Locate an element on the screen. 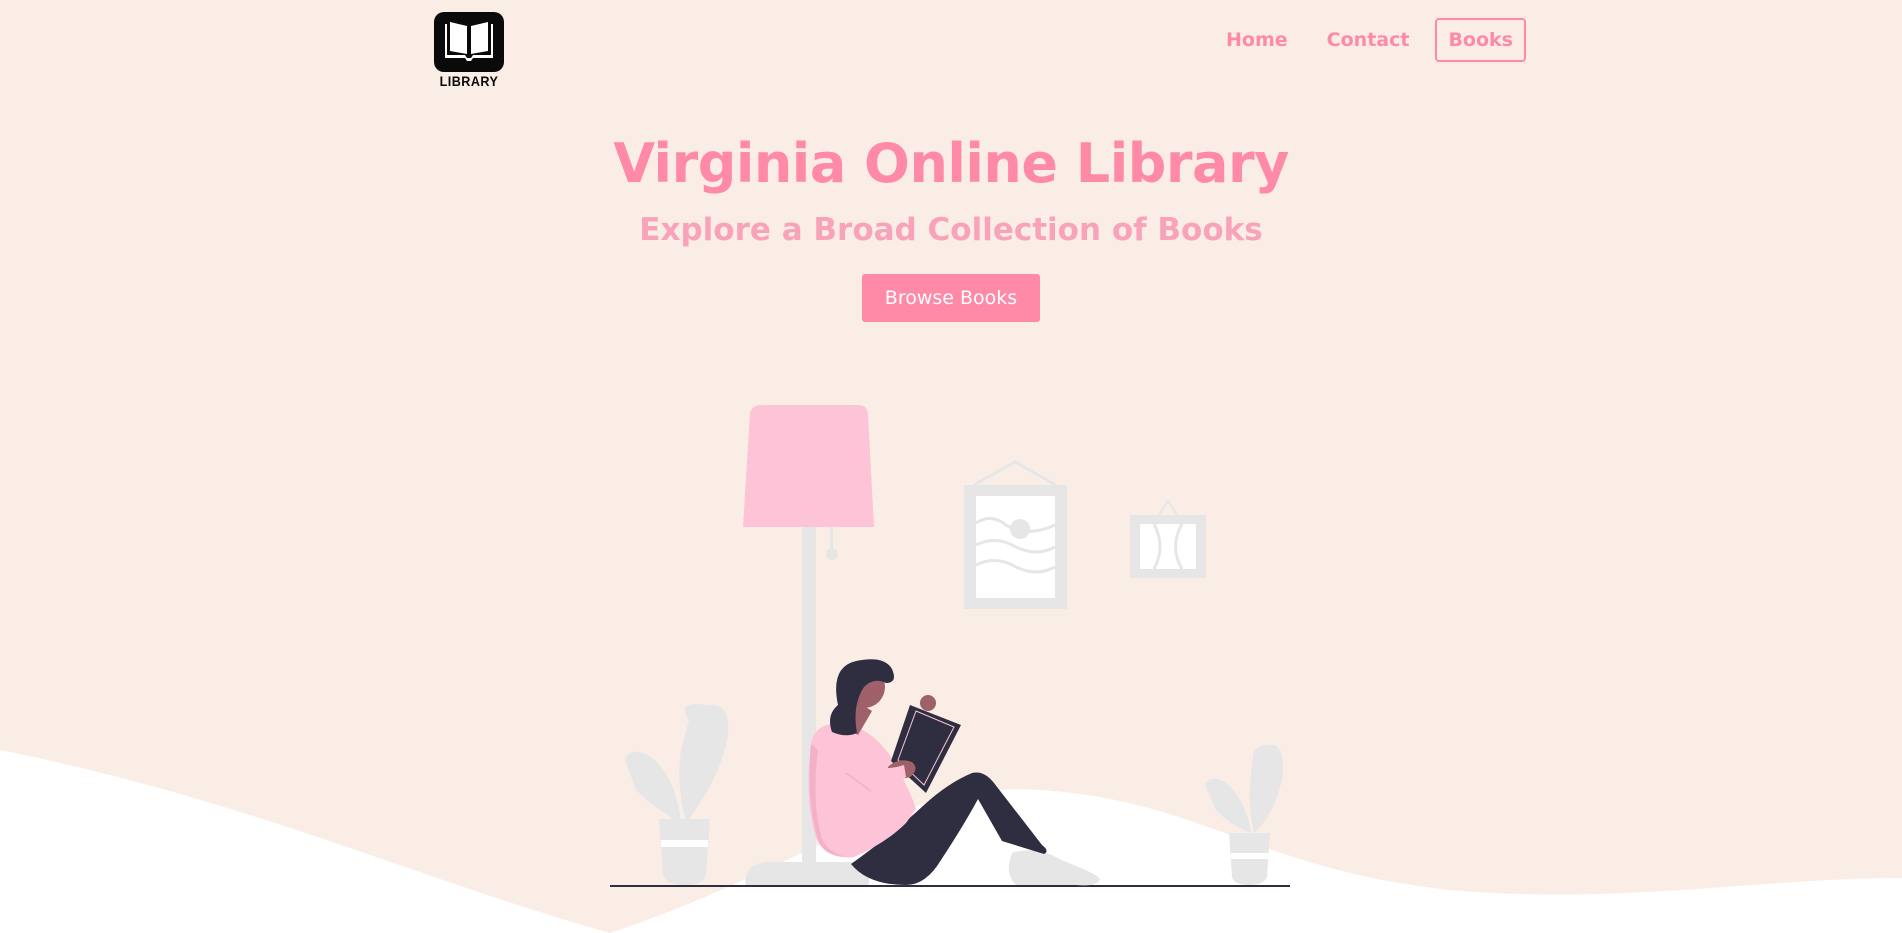 The width and height of the screenshot is (1902, 933). page-title: Virginia Online Library is located at coordinates (951, 163).